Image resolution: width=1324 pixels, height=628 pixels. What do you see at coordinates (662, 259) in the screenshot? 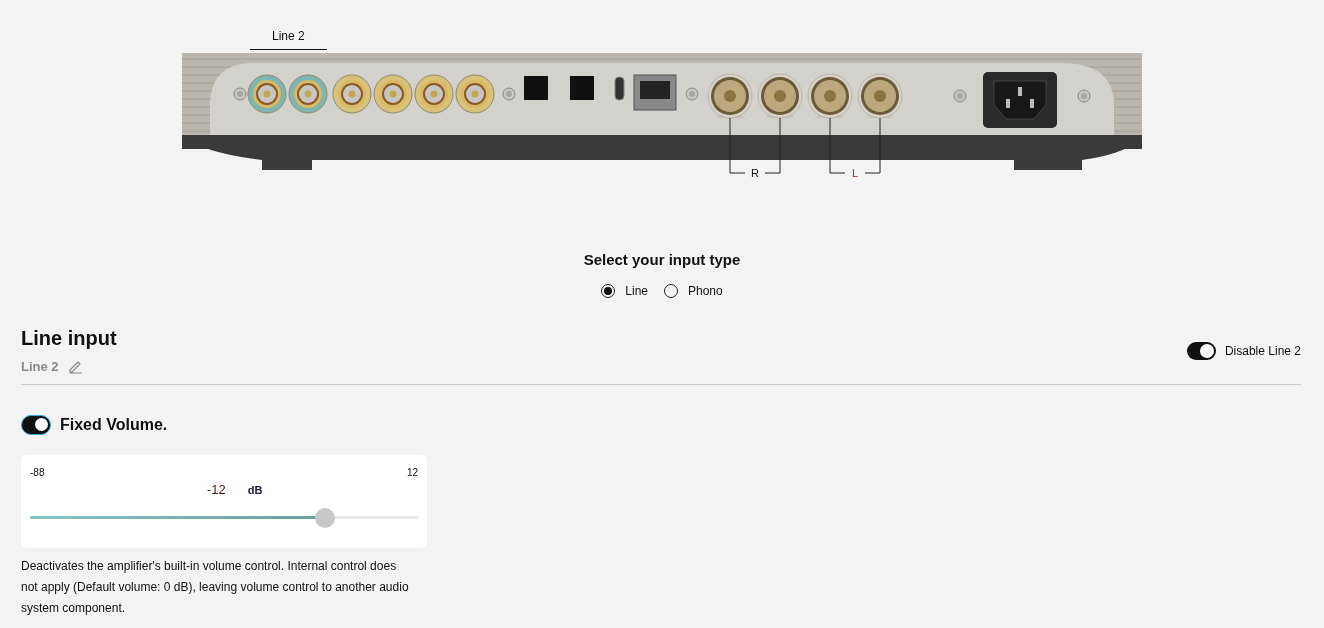
I see `section-title: Select your input type` at bounding box center [662, 259].